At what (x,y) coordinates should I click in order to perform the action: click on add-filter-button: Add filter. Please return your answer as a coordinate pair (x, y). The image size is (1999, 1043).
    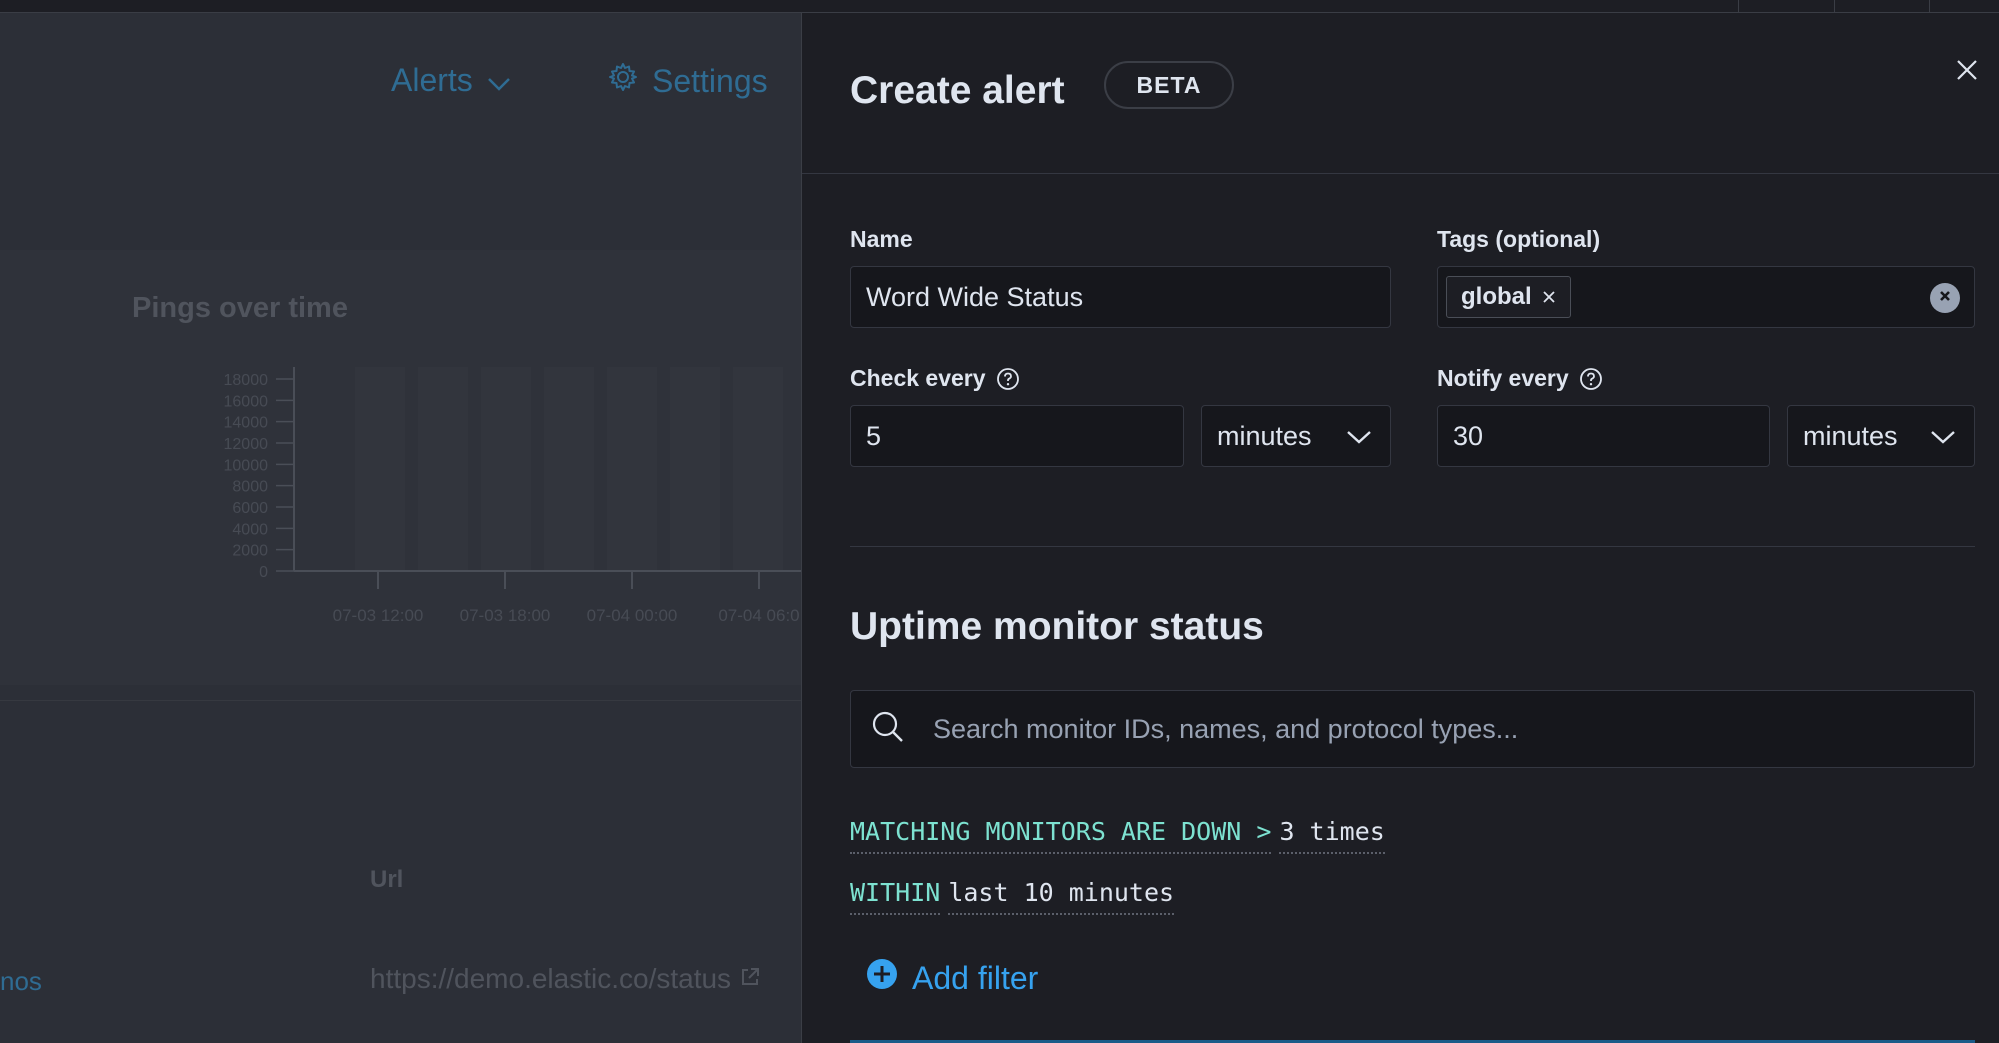
    Looking at the image, I should click on (952, 978).